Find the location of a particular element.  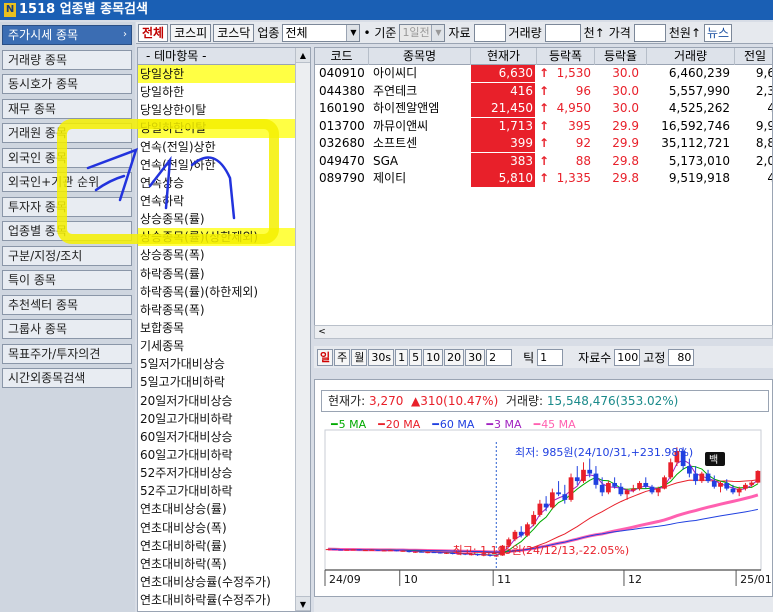

period-week-button: 주 is located at coordinates (342, 357).